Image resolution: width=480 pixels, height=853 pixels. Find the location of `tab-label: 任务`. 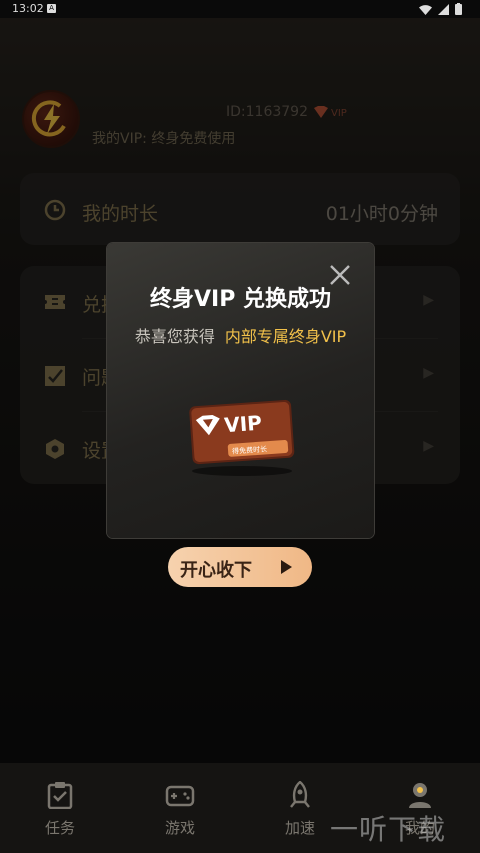

tab-label: 任务 is located at coordinates (59, 828).